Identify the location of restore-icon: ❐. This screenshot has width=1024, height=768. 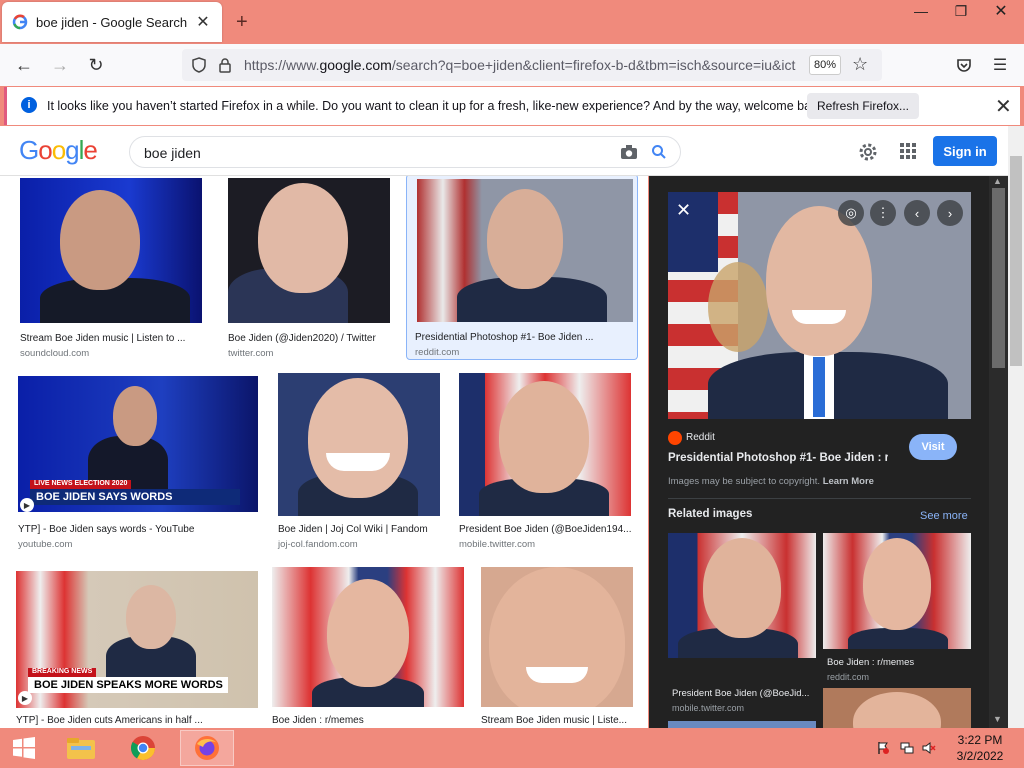
(961, 11).